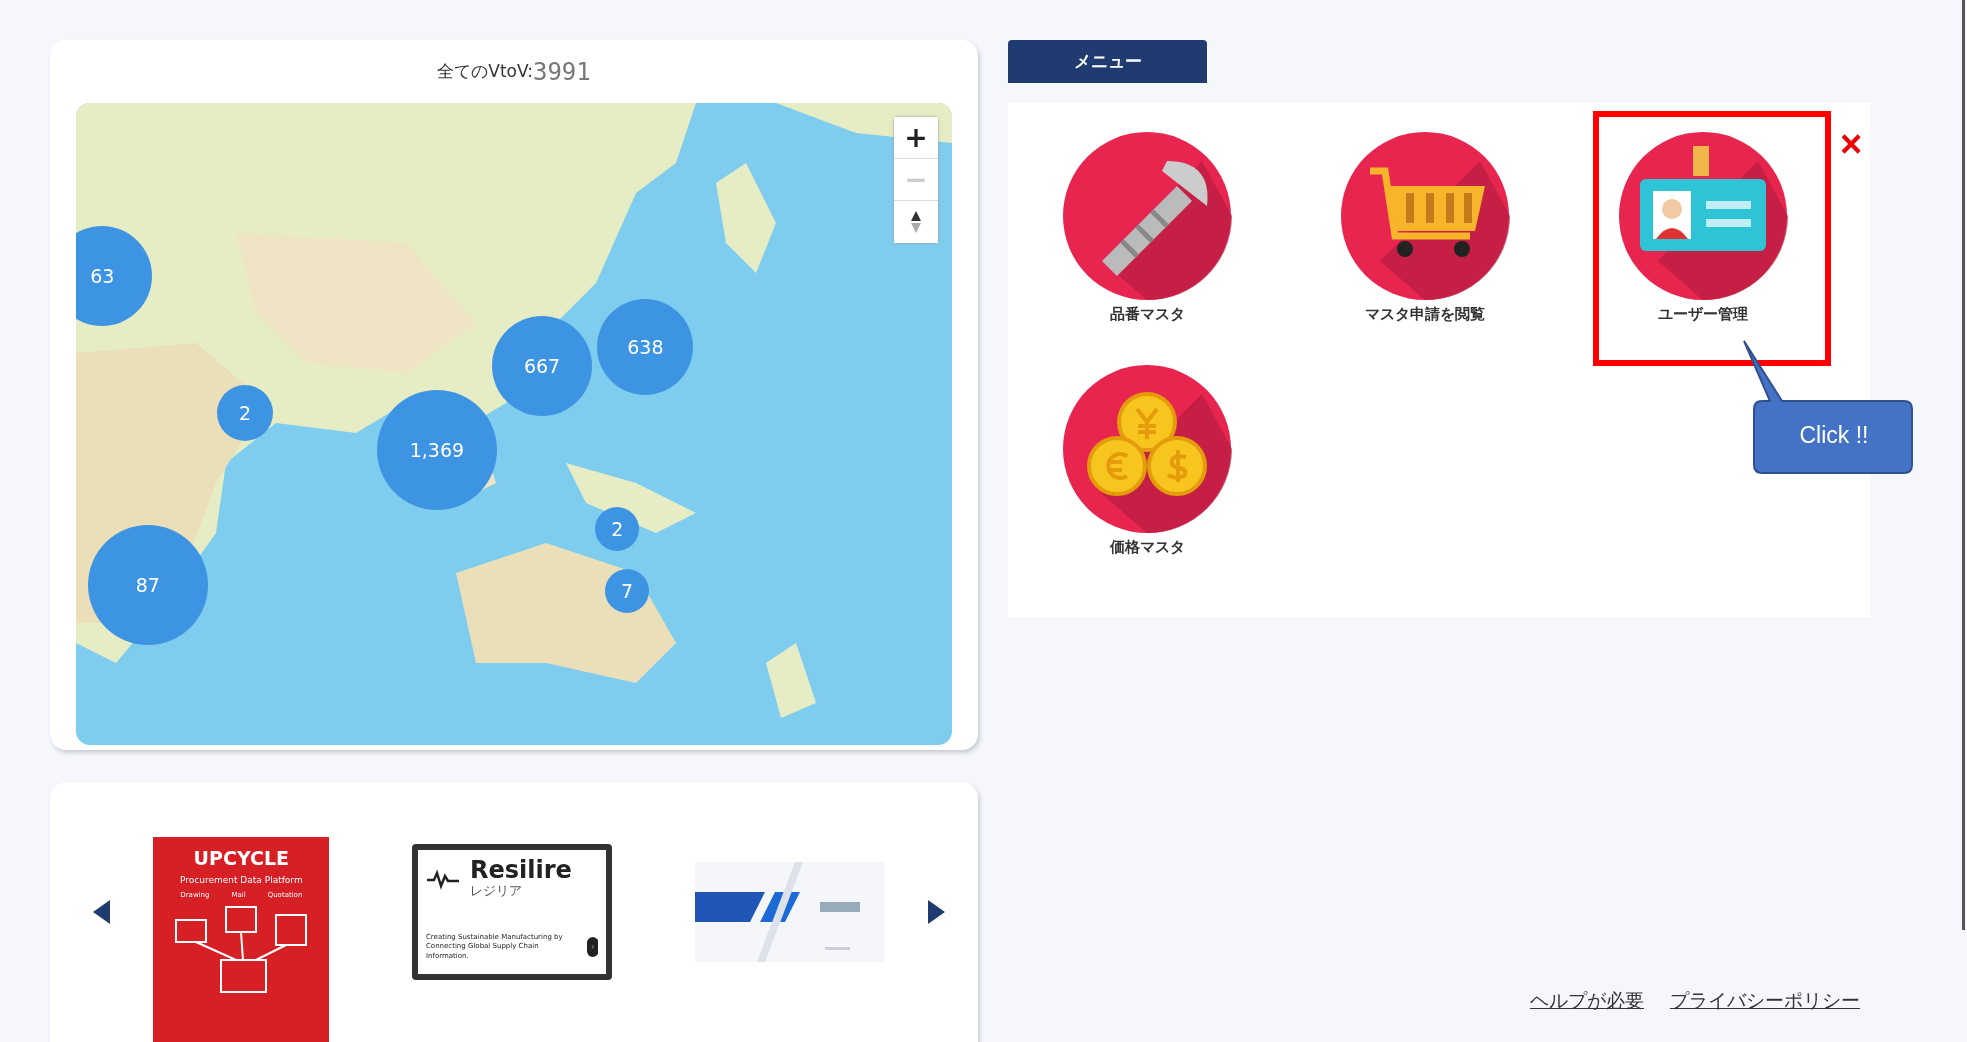 The width and height of the screenshot is (1967, 1042). I want to click on menu-item: ユーザー管理, so click(1703, 227).